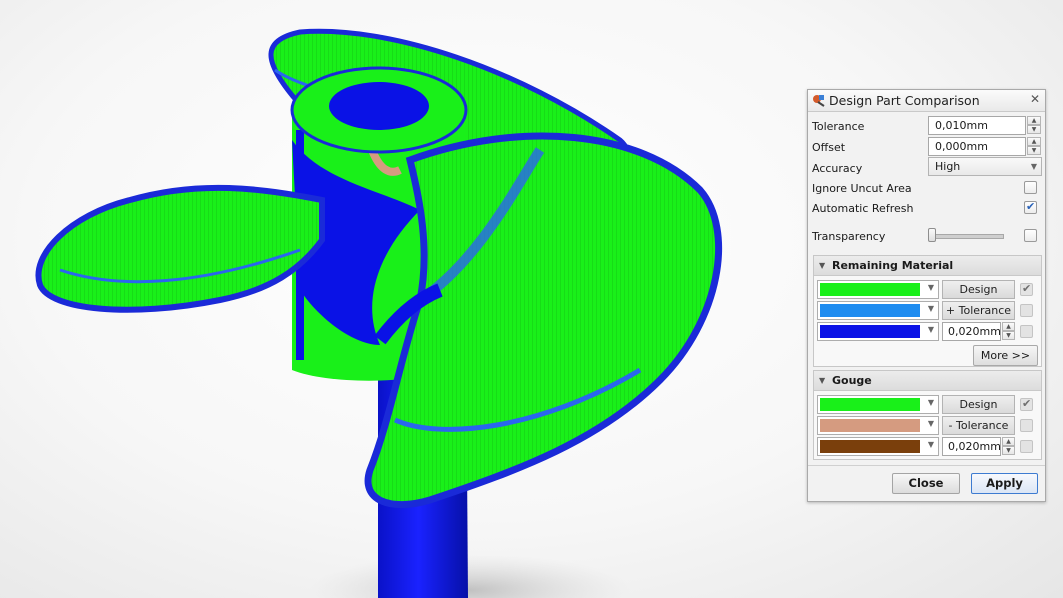 Image resolution: width=1063 pixels, height=598 pixels. I want to click on gouge-value-color-picker: ▼, so click(878, 446).